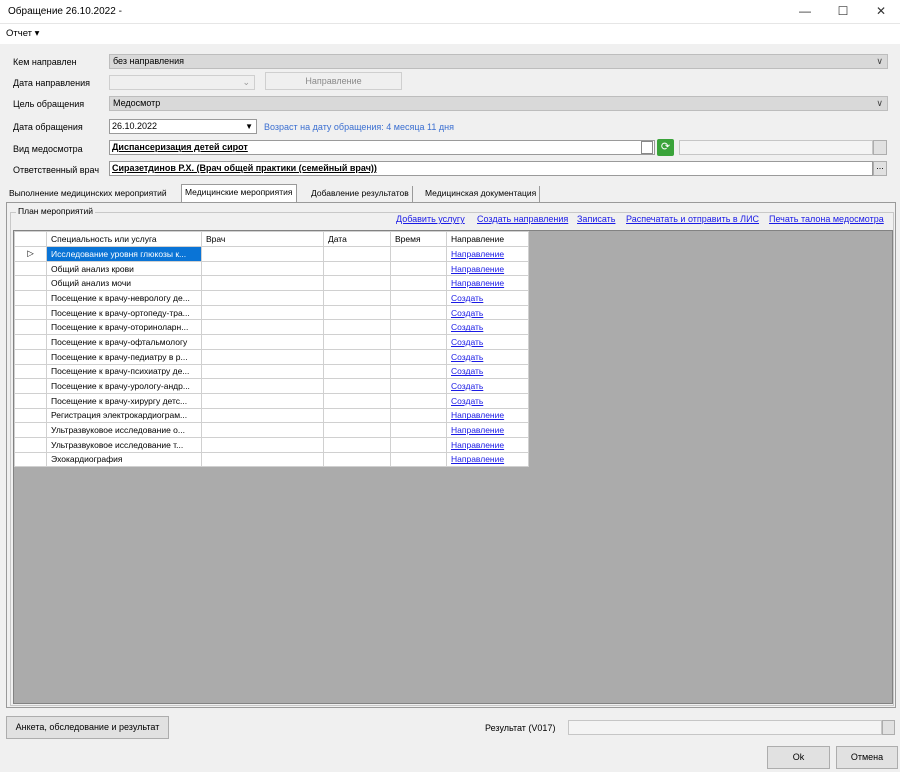  I want to click on table-row: Эхокардиография Направление, so click(271, 459).